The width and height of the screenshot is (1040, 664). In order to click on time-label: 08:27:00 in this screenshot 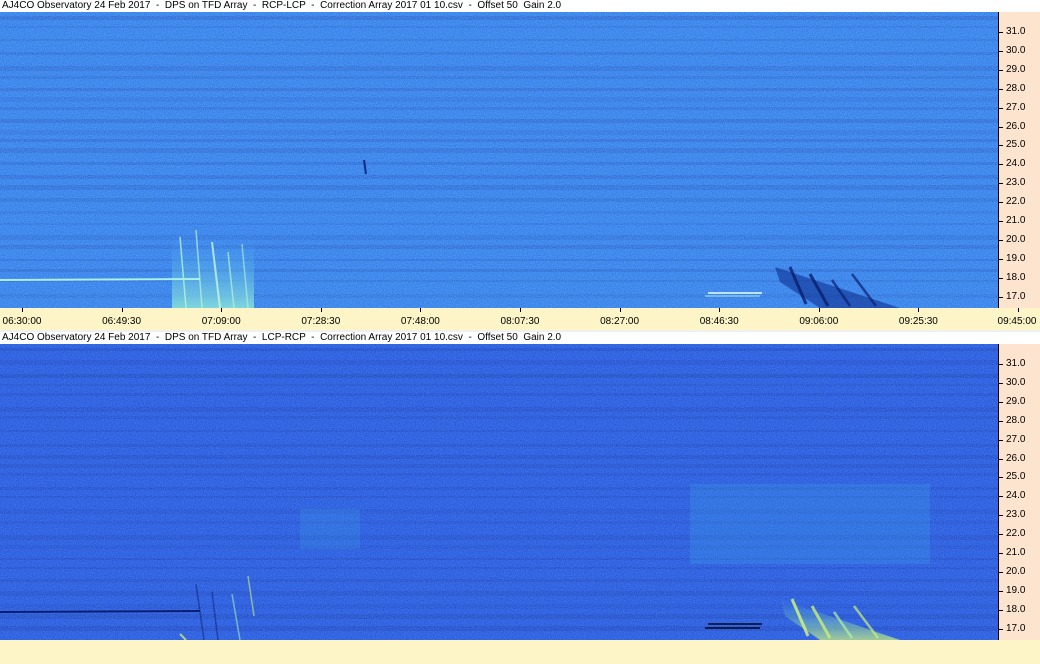, I will do `click(620, 321)`.